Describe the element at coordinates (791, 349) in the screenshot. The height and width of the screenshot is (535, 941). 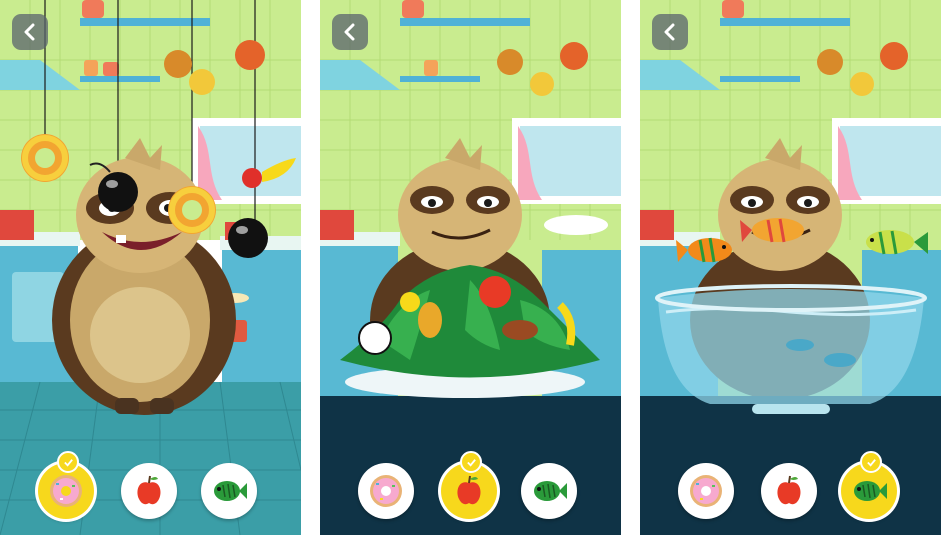
I see `aquarium-bowl` at that location.